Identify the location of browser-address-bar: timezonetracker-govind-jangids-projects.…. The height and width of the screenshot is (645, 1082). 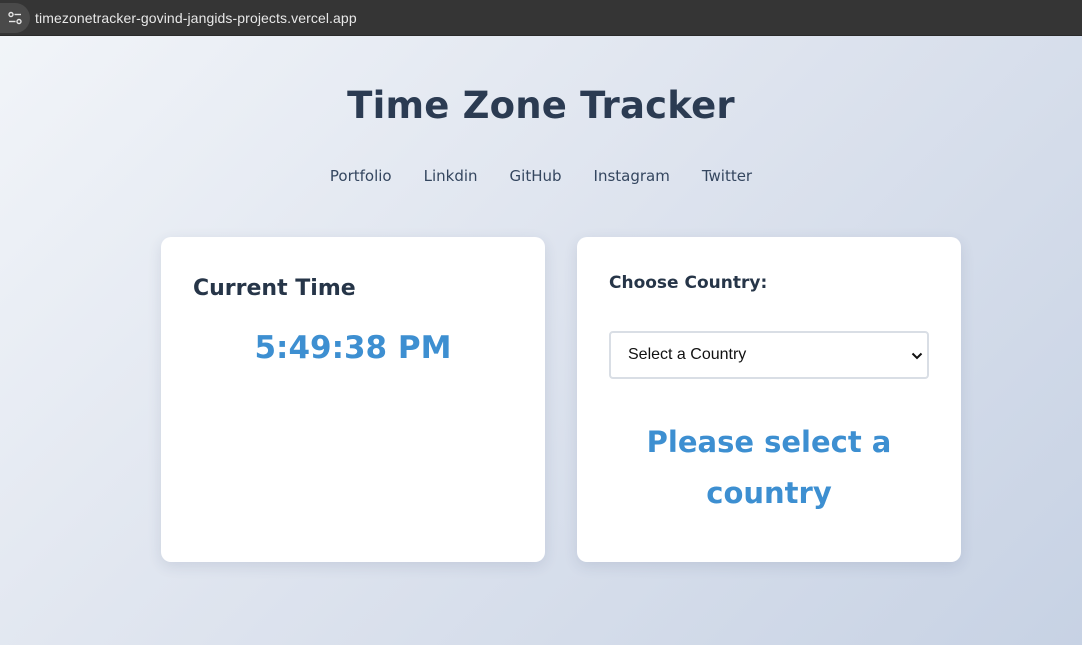
(541, 18).